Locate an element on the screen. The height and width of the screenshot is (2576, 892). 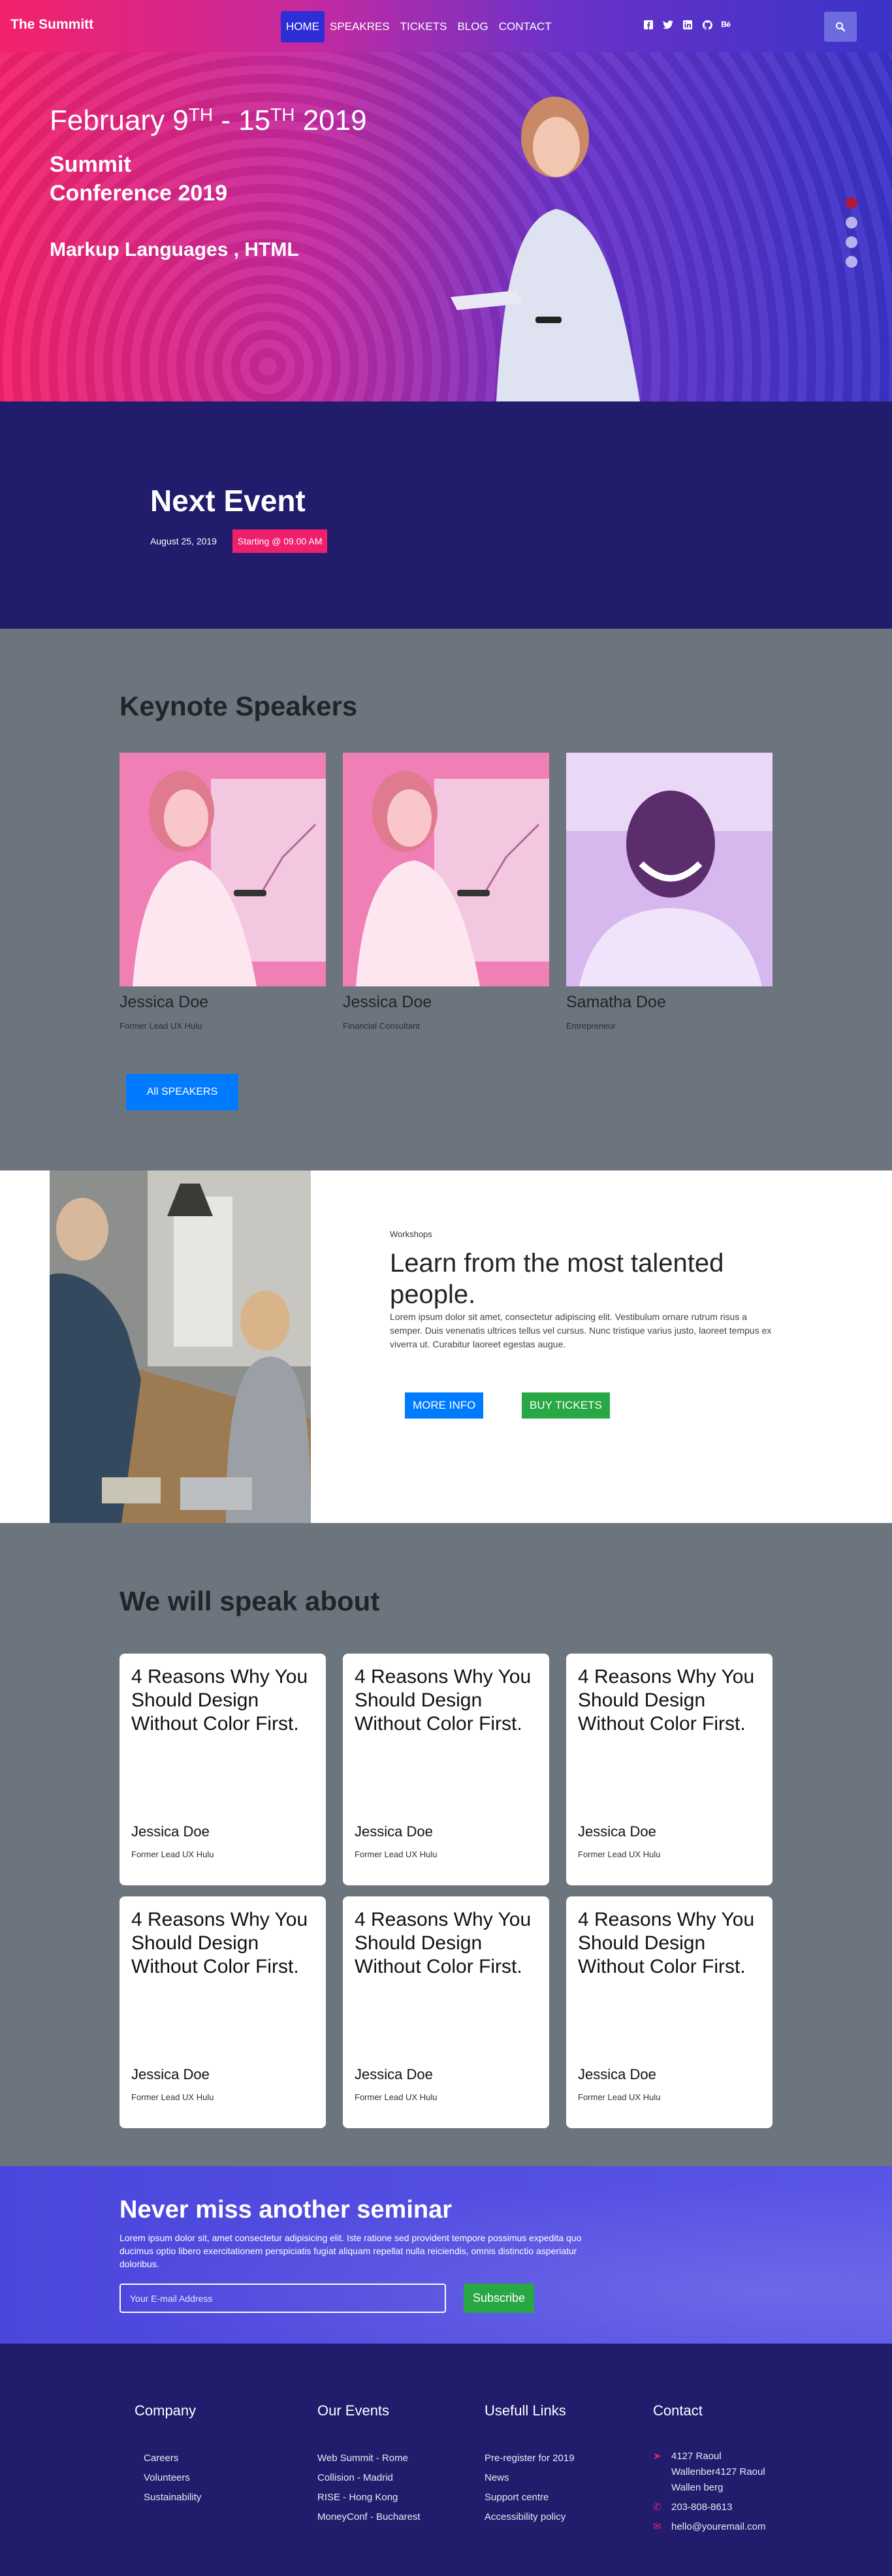
speaker-role: Former Lead UX Hulu is located at coordinates (160, 1026).